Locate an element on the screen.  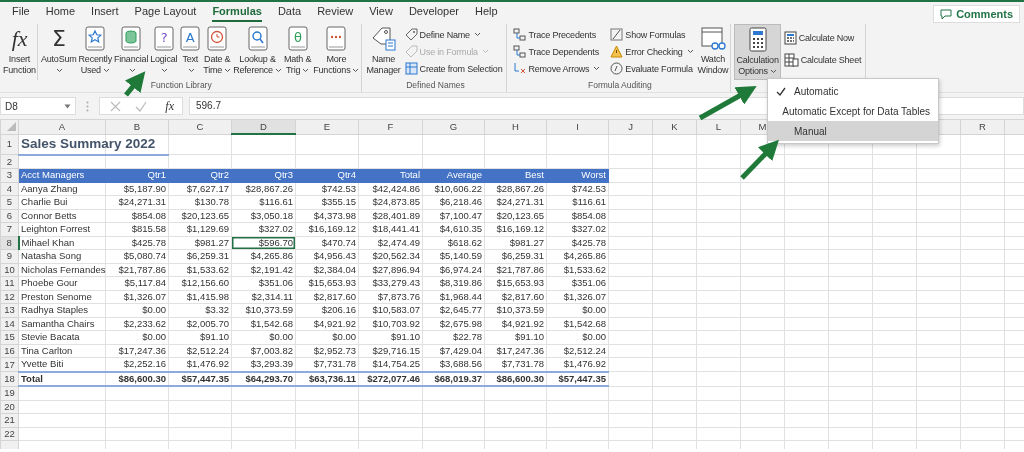
ribbon-button: Recently Used is located at coordinates (95, 52).